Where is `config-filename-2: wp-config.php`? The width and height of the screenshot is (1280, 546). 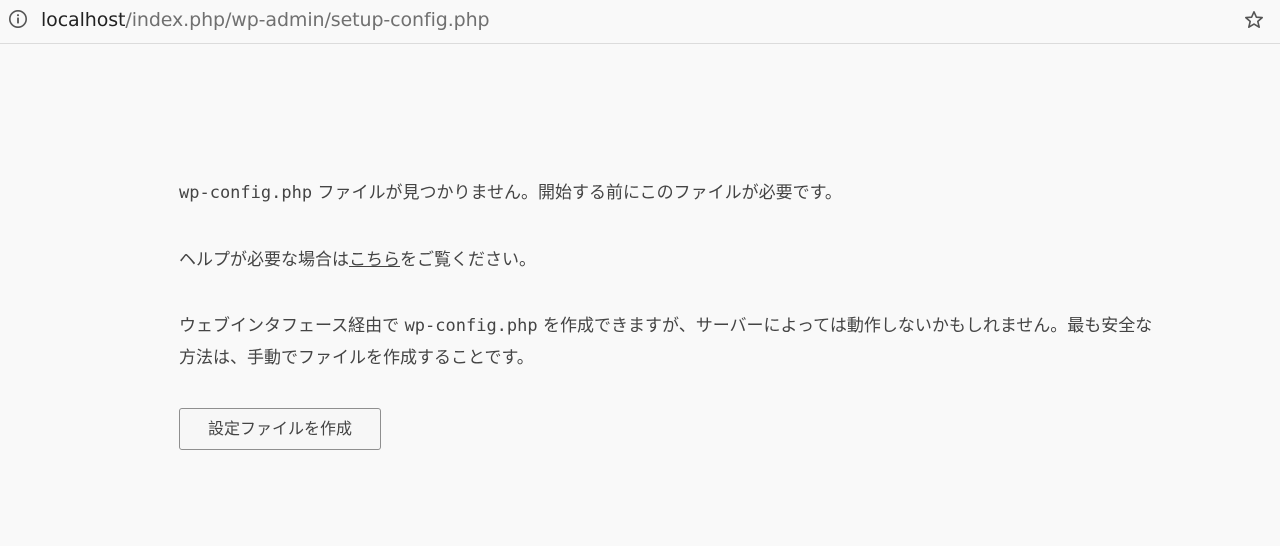
config-filename-2: wp-config.php is located at coordinates (471, 326).